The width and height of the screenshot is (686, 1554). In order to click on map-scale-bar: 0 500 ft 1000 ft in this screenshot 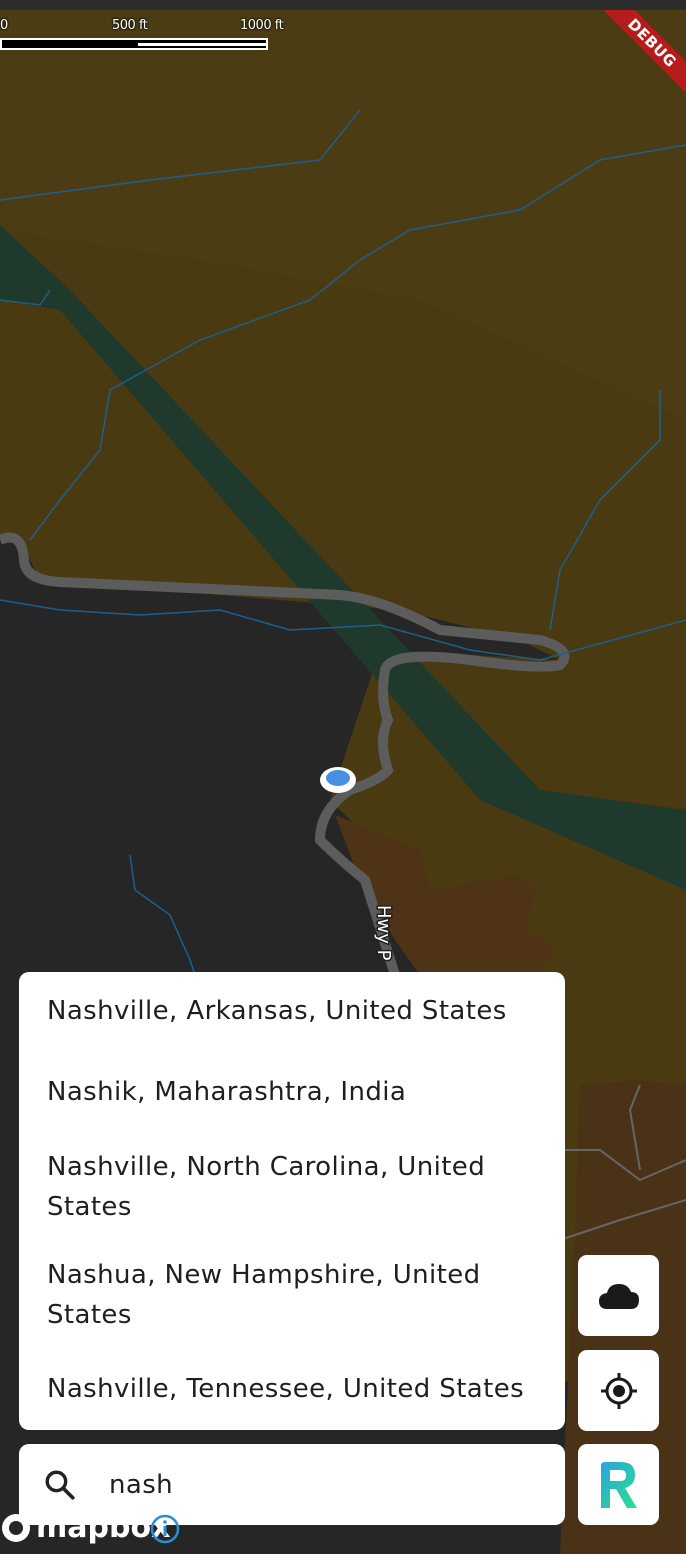, I will do `click(150, 35)`.